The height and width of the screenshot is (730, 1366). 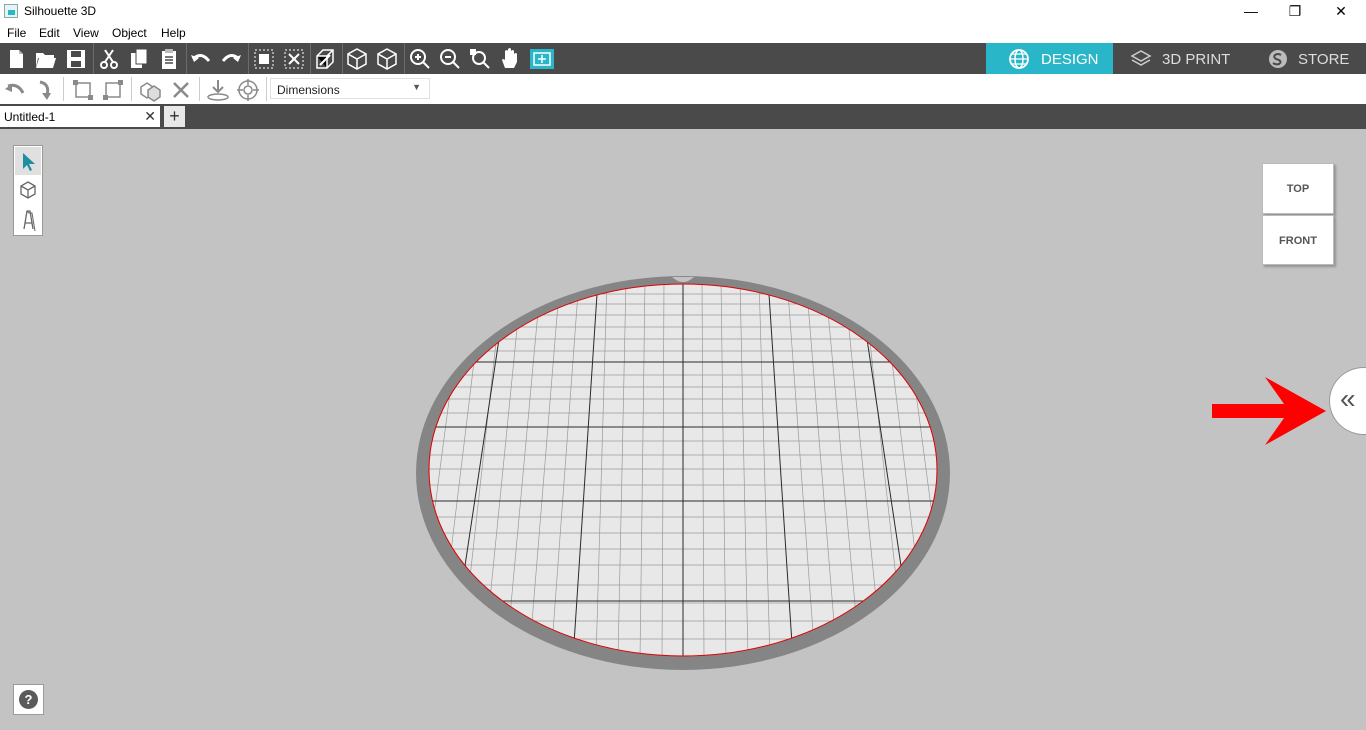 What do you see at coordinates (420, 59) in the screenshot?
I see `zoom-in-icon` at bounding box center [420, 59].